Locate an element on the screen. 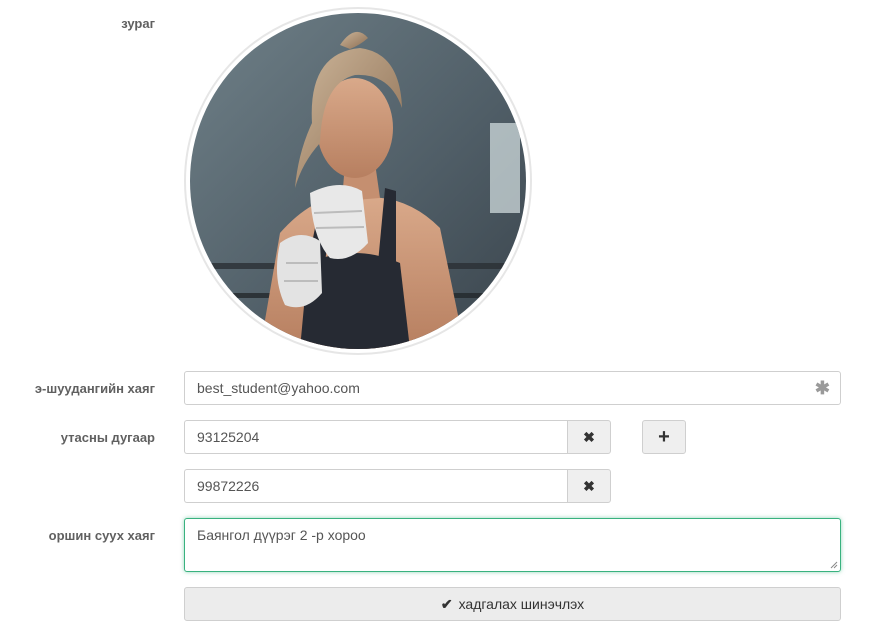  plus-icon: + is located at coordinates (664, 436).